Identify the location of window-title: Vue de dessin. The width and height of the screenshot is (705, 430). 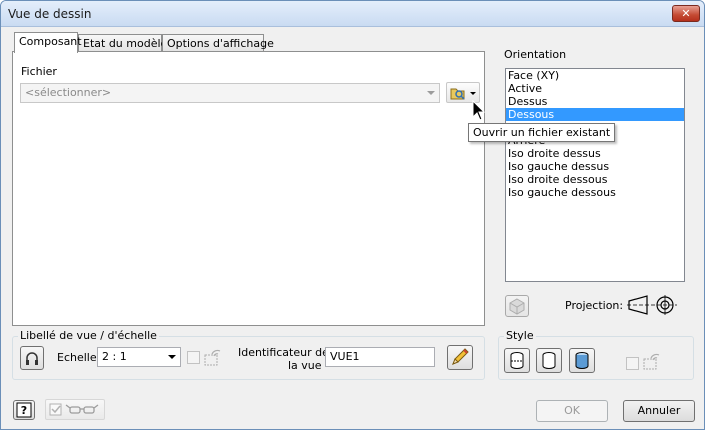
(50, 14).